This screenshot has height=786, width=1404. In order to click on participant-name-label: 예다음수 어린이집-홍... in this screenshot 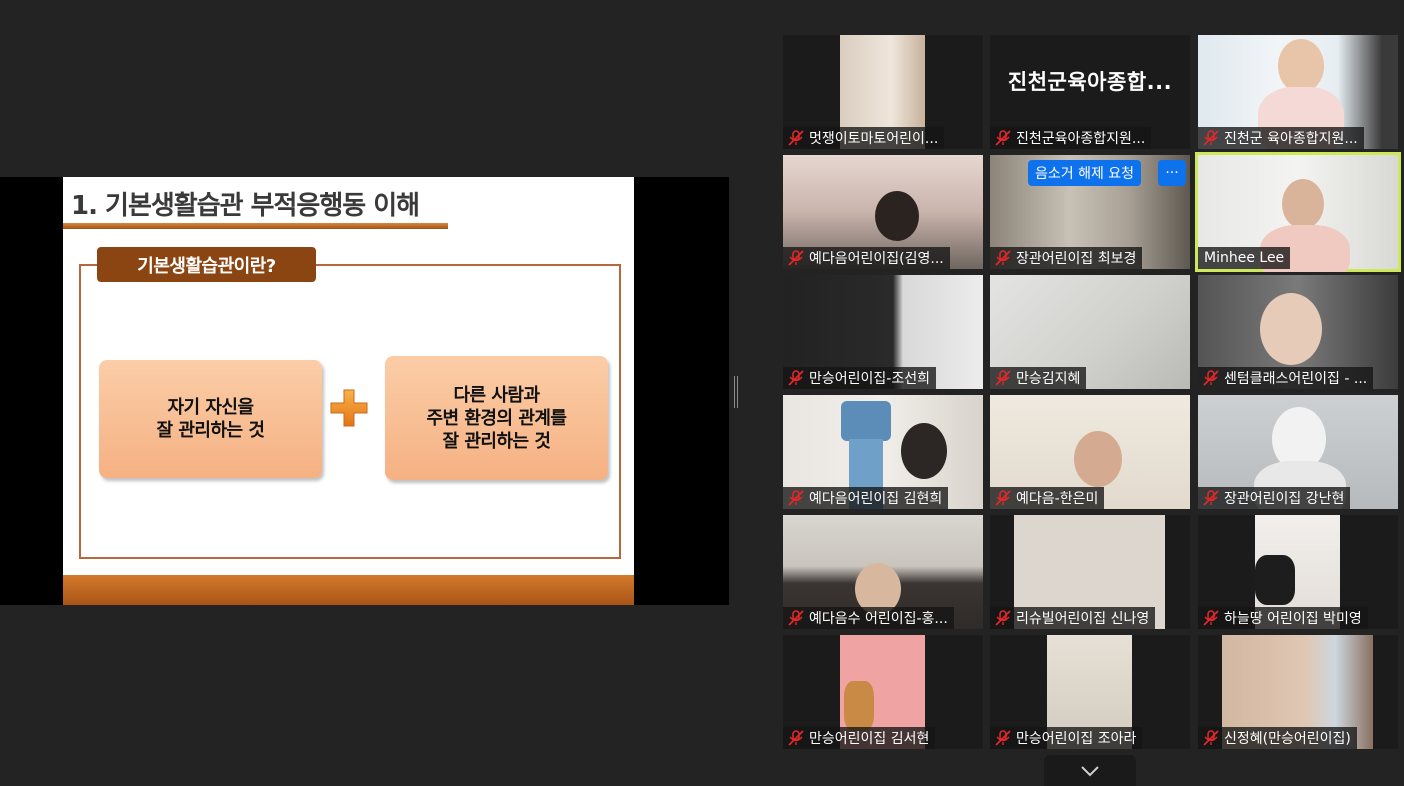, I will do `click(868, 618)`.